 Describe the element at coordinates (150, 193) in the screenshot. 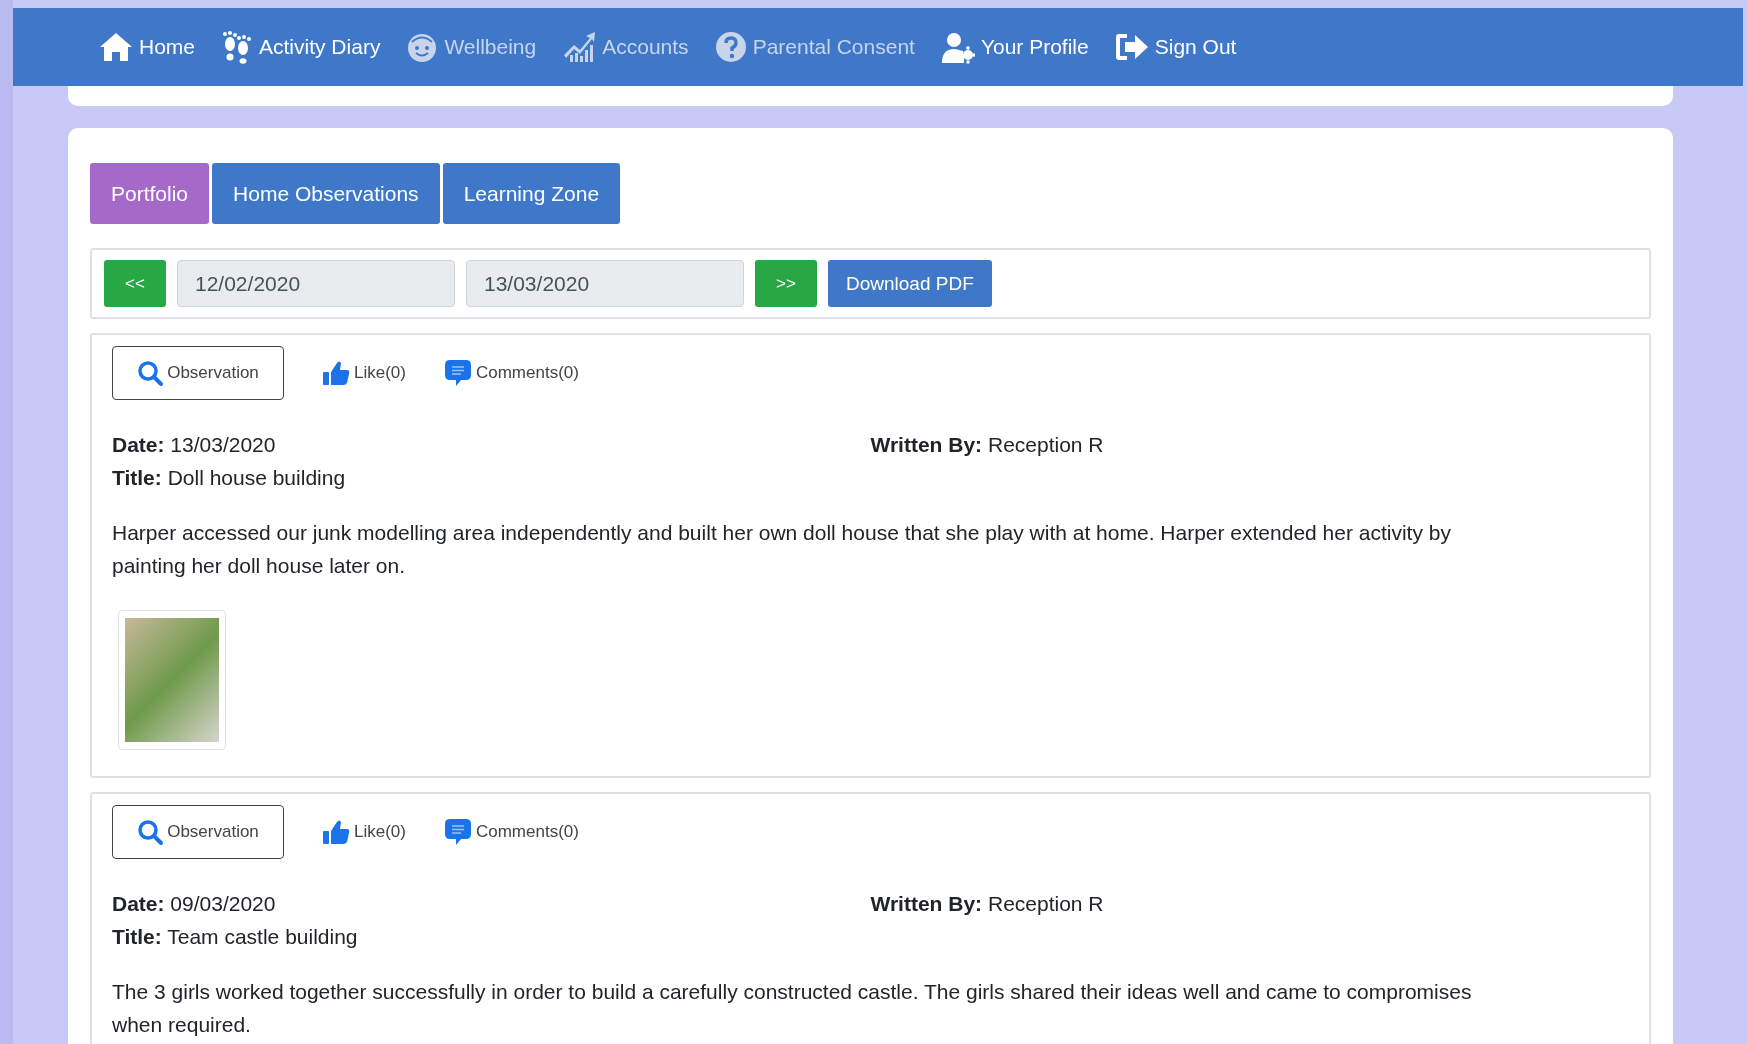

I see `tab: Portfolio` at that location.